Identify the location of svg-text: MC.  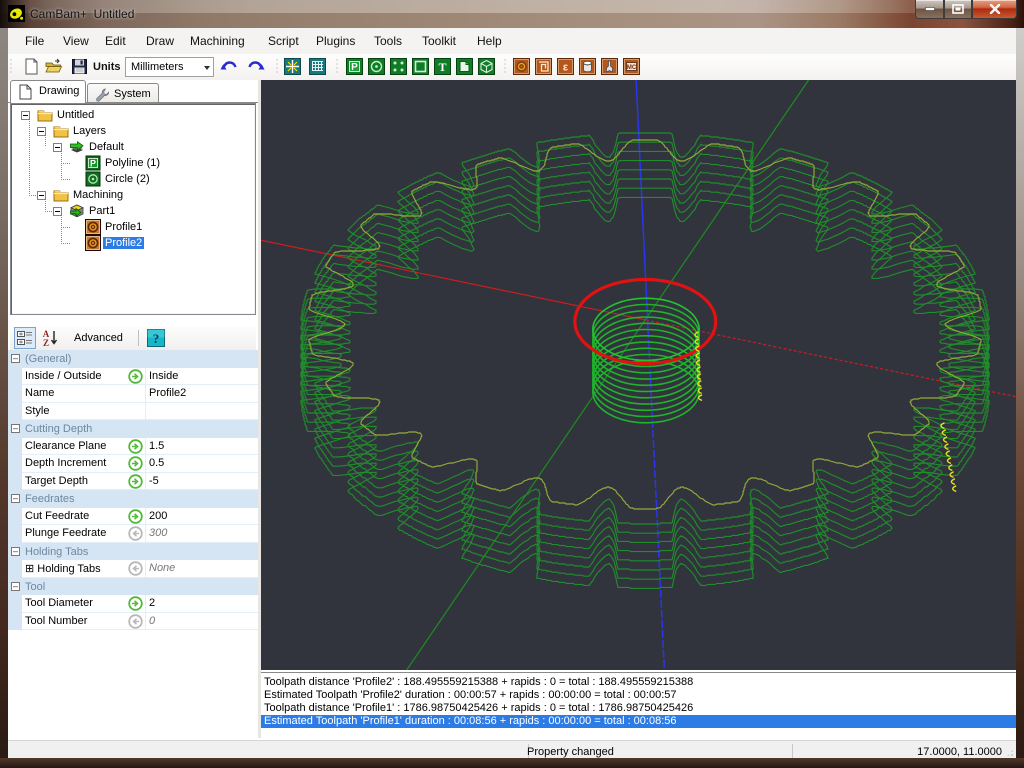
(632, 68).